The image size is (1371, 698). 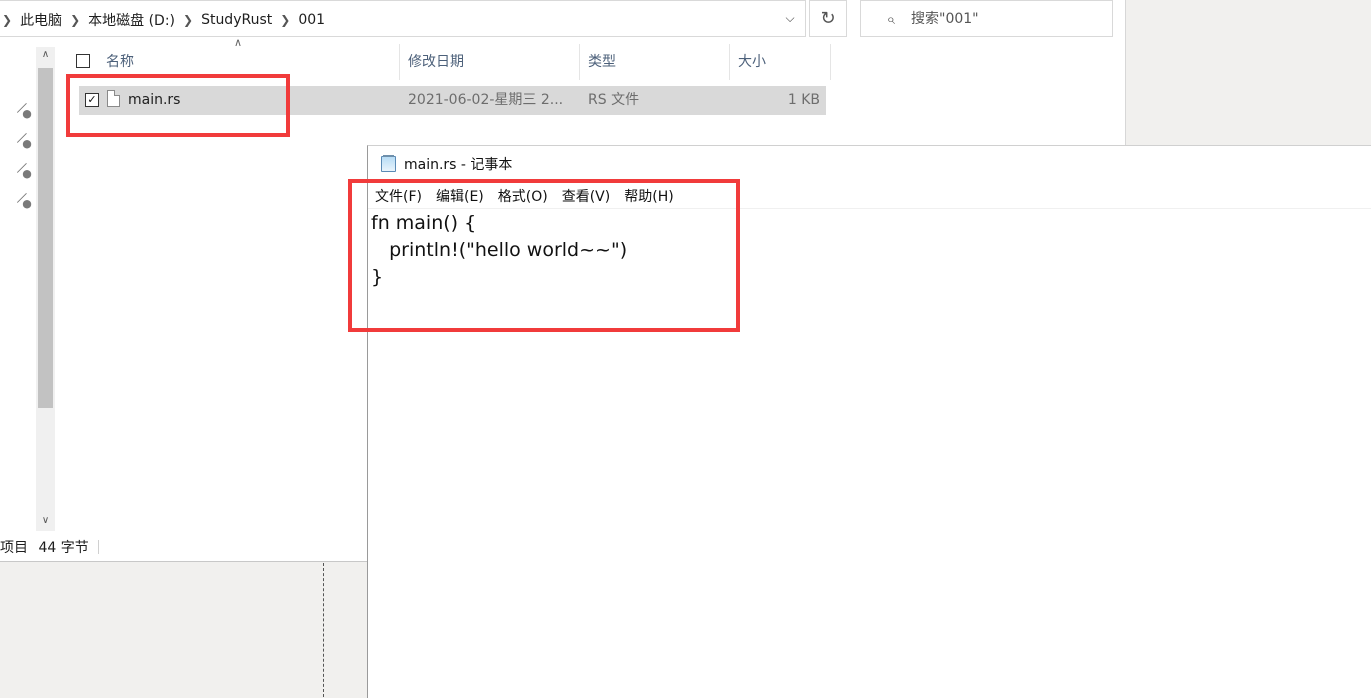 I want to click on highlight-box-code, so click(x=544, y=255).